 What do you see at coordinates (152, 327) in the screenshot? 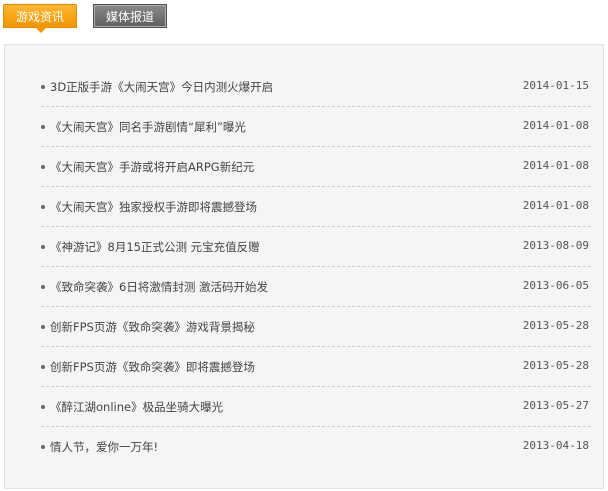
I see `news-title-link: 创新FPS页游《致命突袭》游戏背景揭秘` at bounding box center [152, 327].